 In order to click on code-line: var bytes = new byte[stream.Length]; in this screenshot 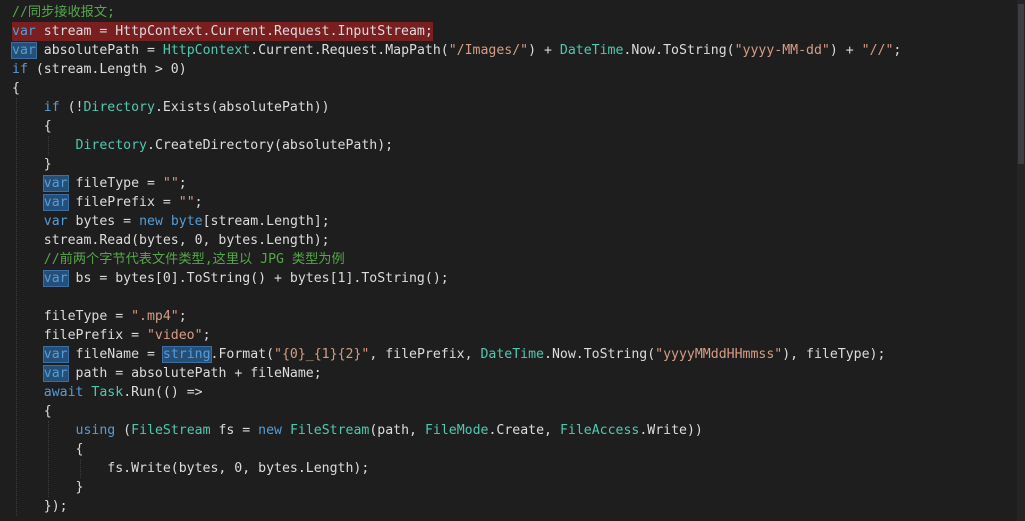, I will do `click(171, 221)`.